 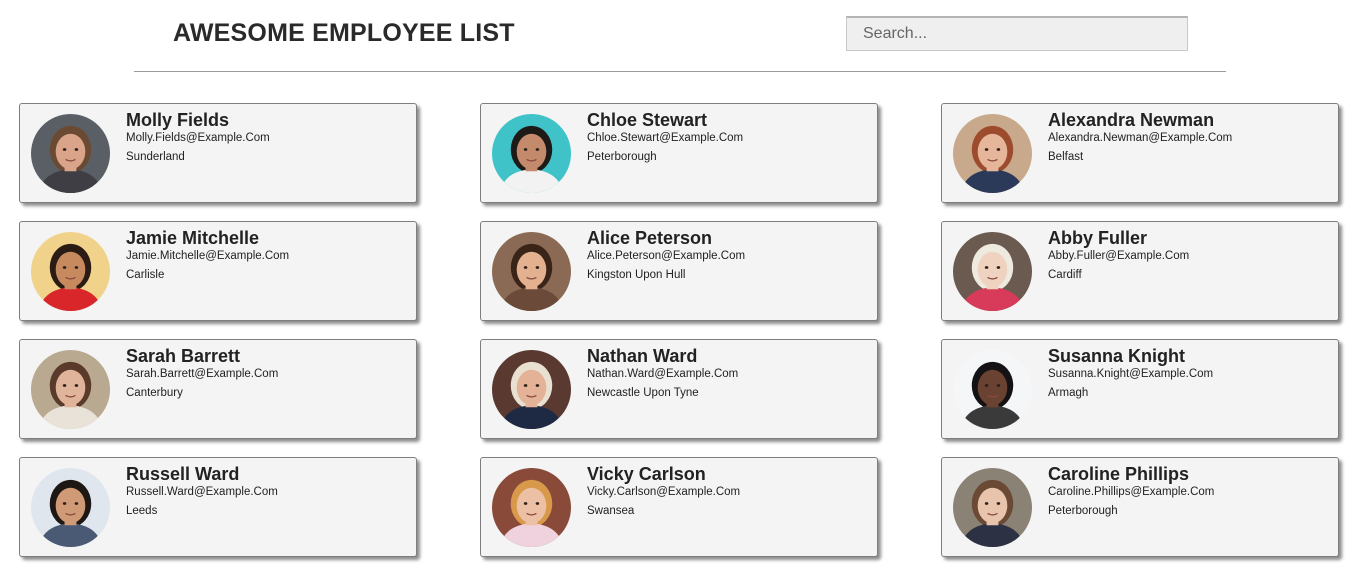 What do you see at coordinates (611, 511) in the screenshot?
I see `employee-city: Swansea` at bounding box center [611, 511].